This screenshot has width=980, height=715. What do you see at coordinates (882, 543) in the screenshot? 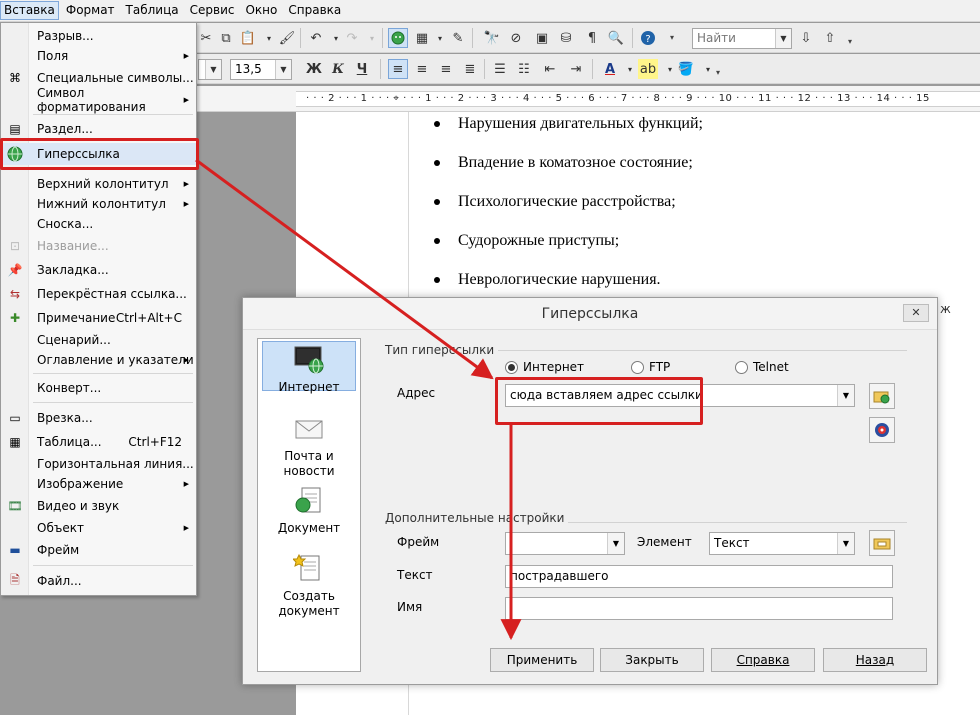
I see `events-button` at bounding box center [882, 543].